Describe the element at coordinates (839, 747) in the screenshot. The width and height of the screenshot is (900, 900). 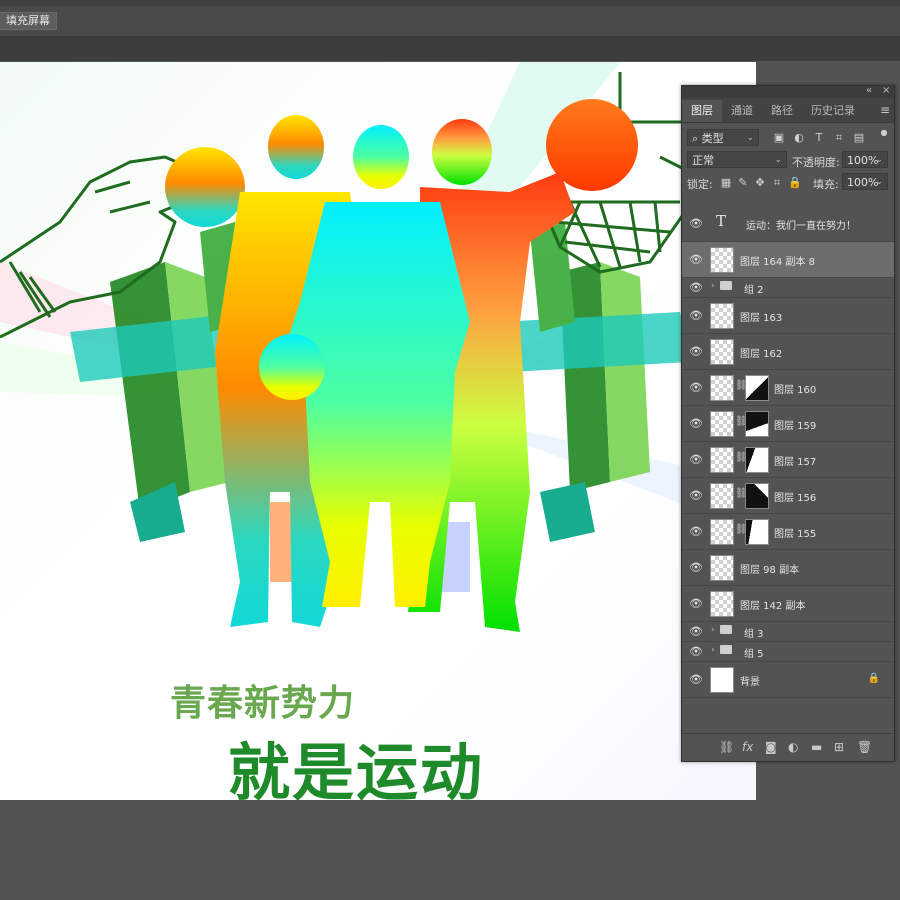
I see `new-layer-icon: ⊞` at that location.